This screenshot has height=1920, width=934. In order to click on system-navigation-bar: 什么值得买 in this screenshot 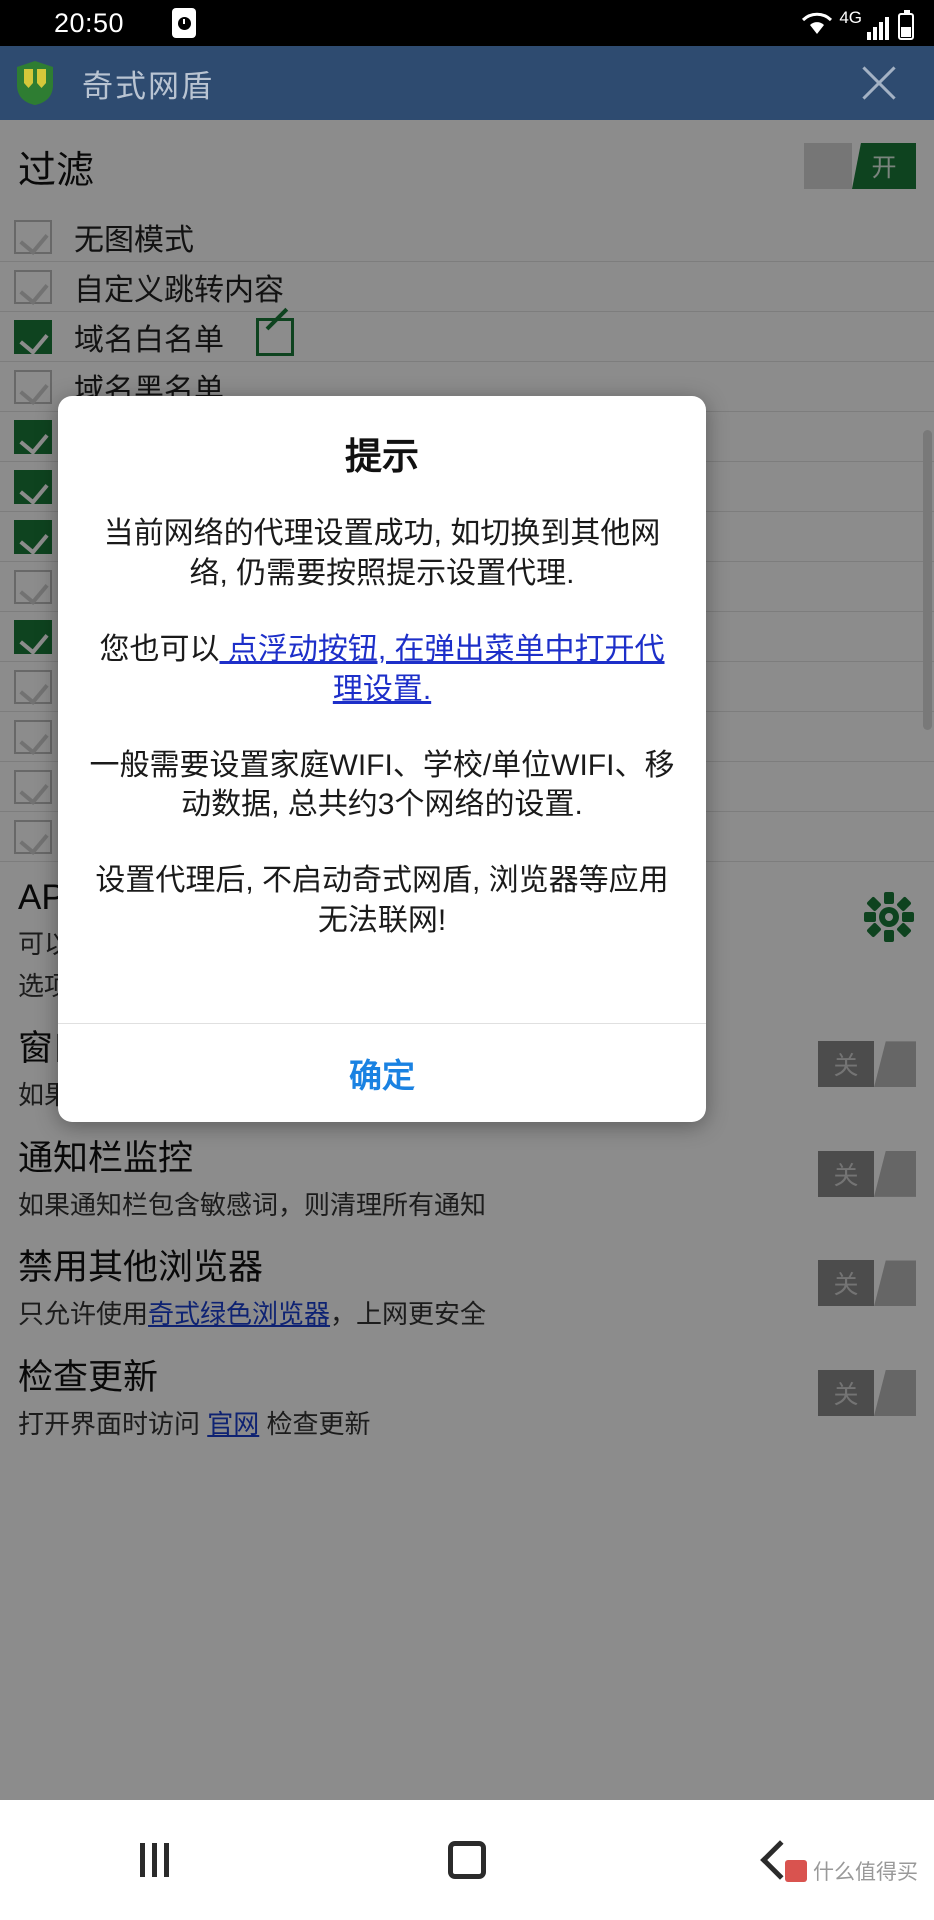, I will do `click(467, 1860)`.